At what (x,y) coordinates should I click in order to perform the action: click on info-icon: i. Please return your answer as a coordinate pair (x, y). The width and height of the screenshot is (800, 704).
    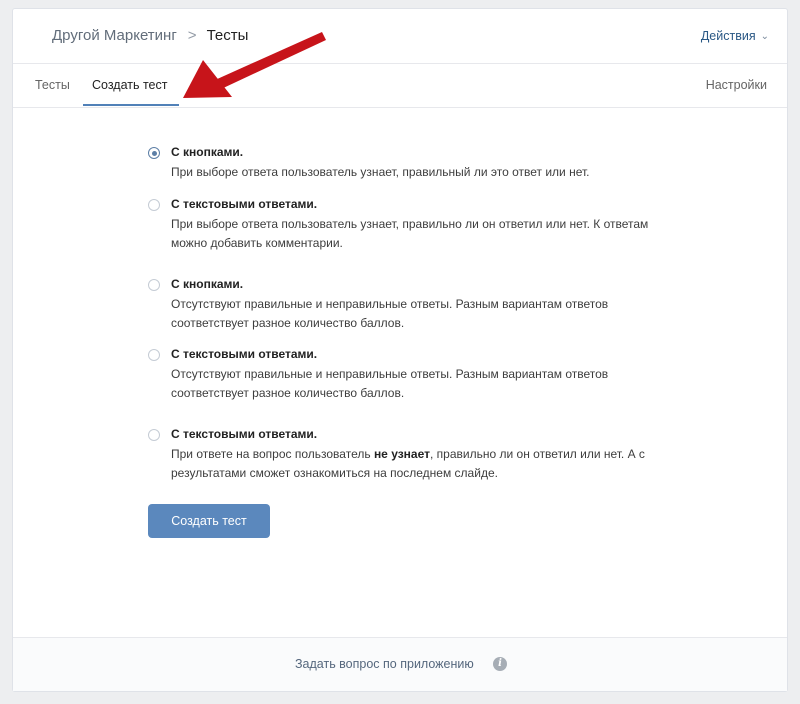
    Looking at the image, I should click on (500, 664).